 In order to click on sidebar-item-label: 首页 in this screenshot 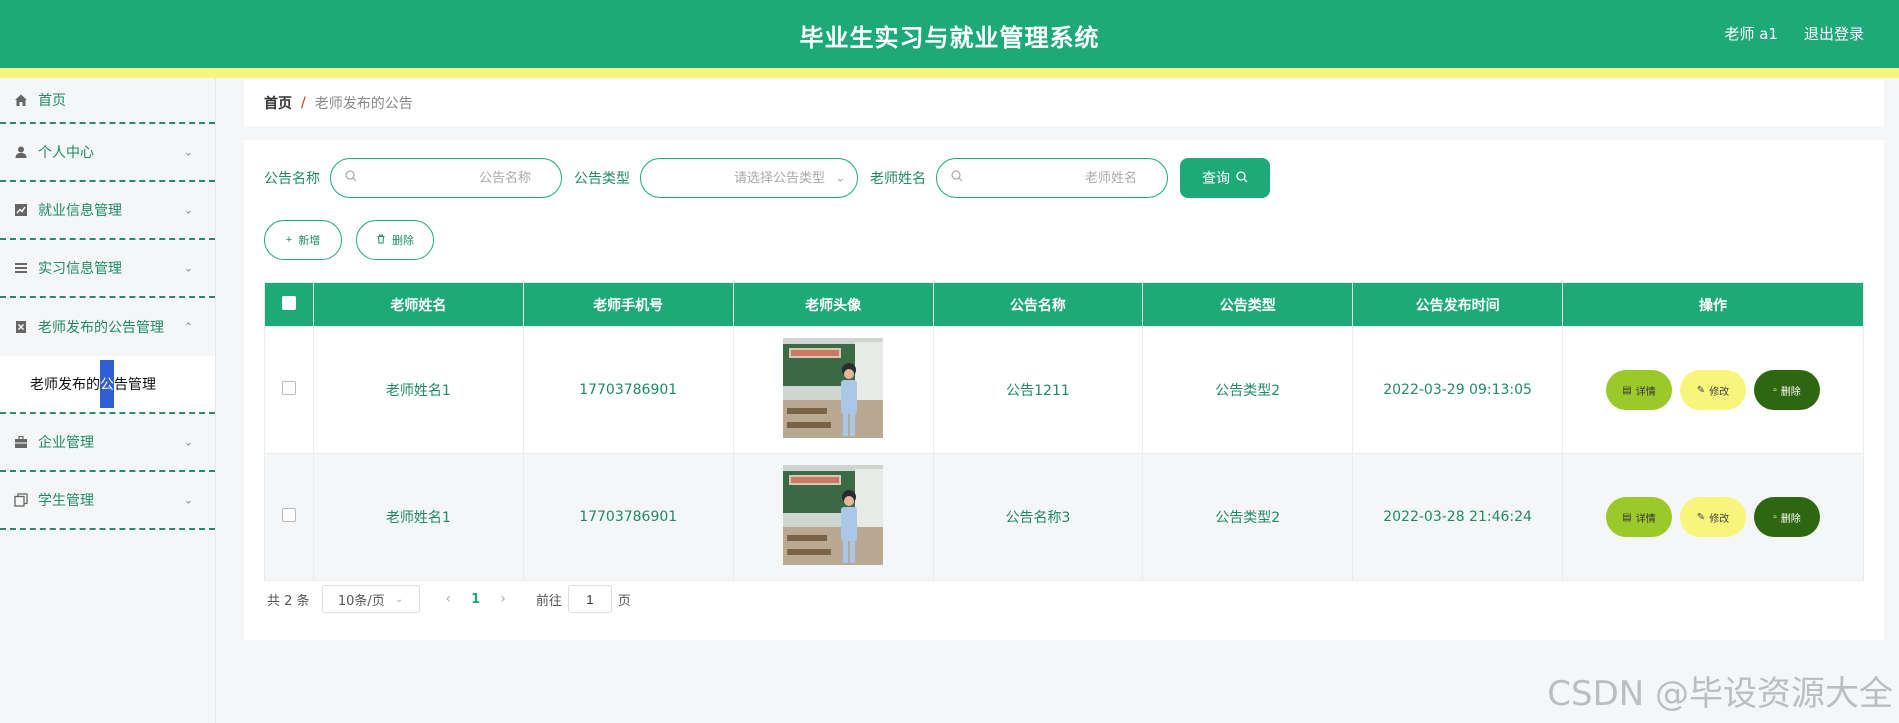, I will do `click(52, 101)`.